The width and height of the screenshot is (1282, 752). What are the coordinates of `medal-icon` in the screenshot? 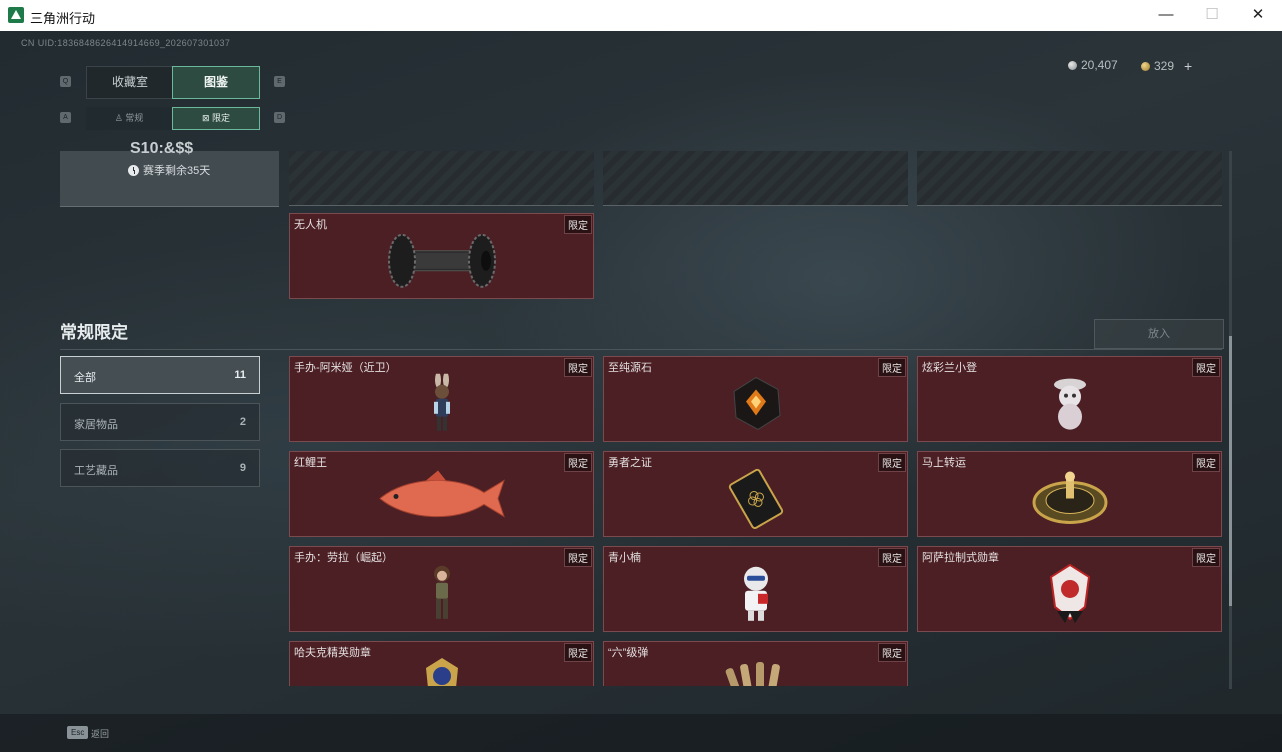 It's located at (1069, 593).